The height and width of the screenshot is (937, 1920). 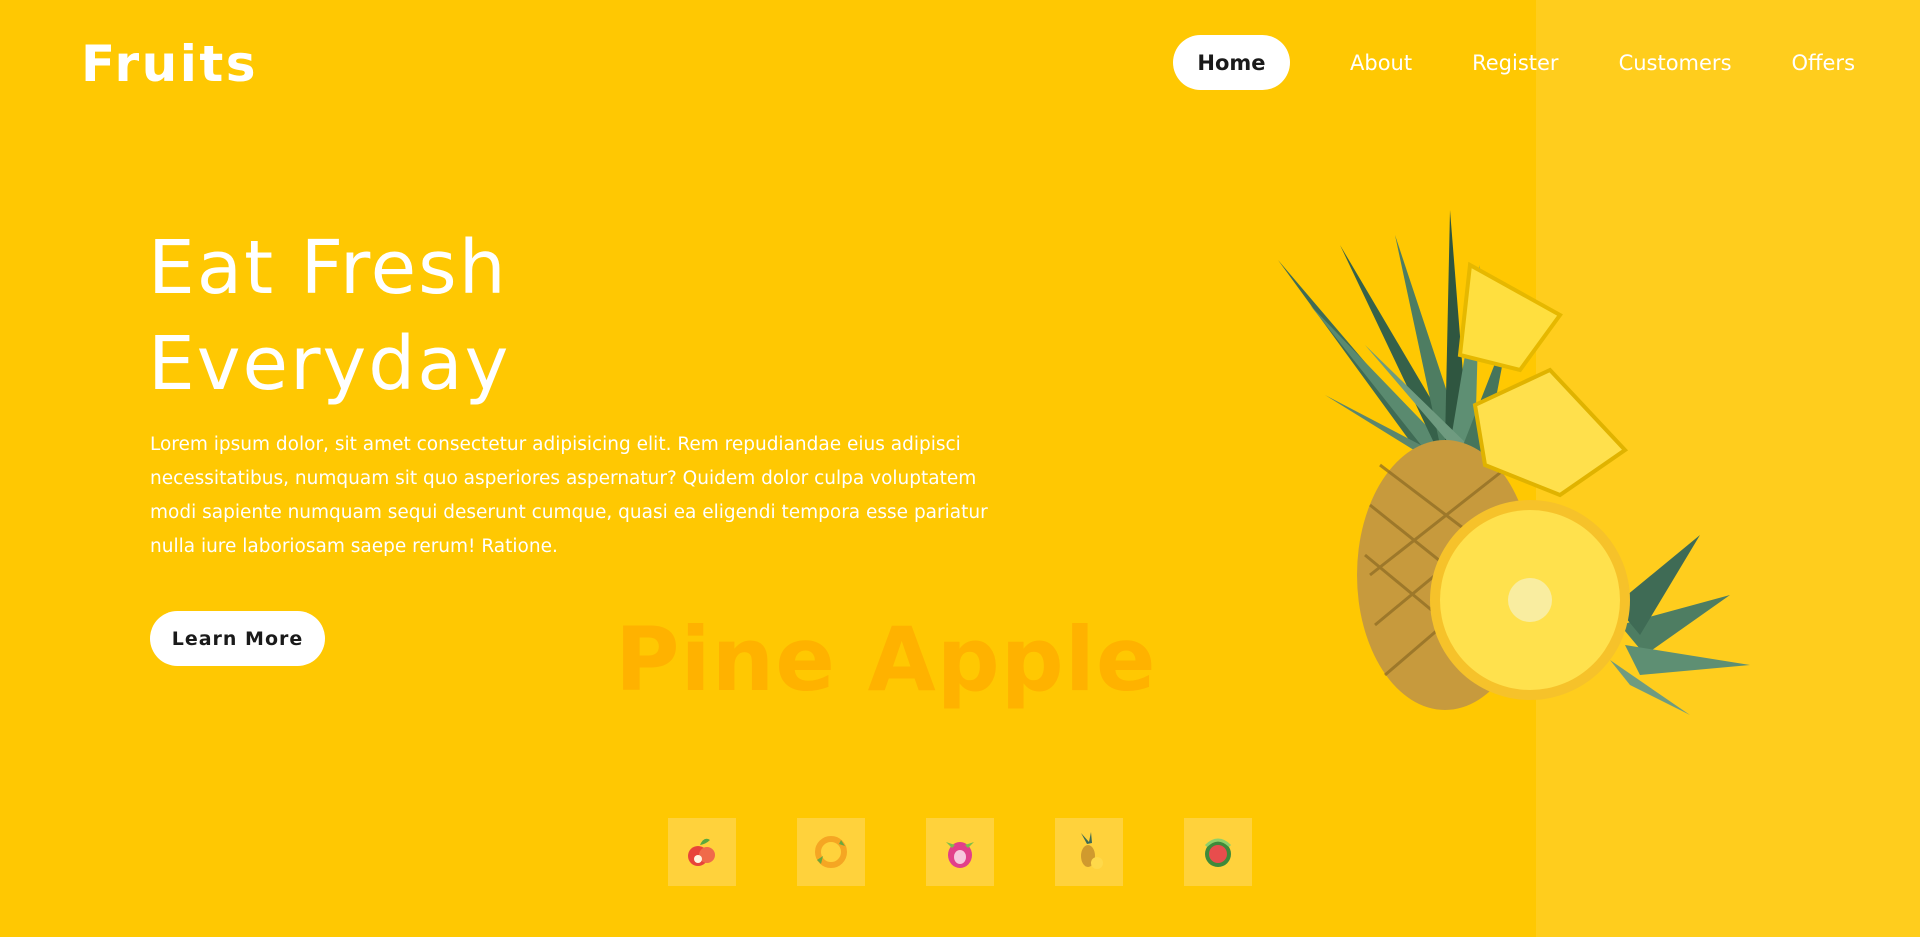 I want to click on thumbnail-watermelon, so click(x=1218, y=852).